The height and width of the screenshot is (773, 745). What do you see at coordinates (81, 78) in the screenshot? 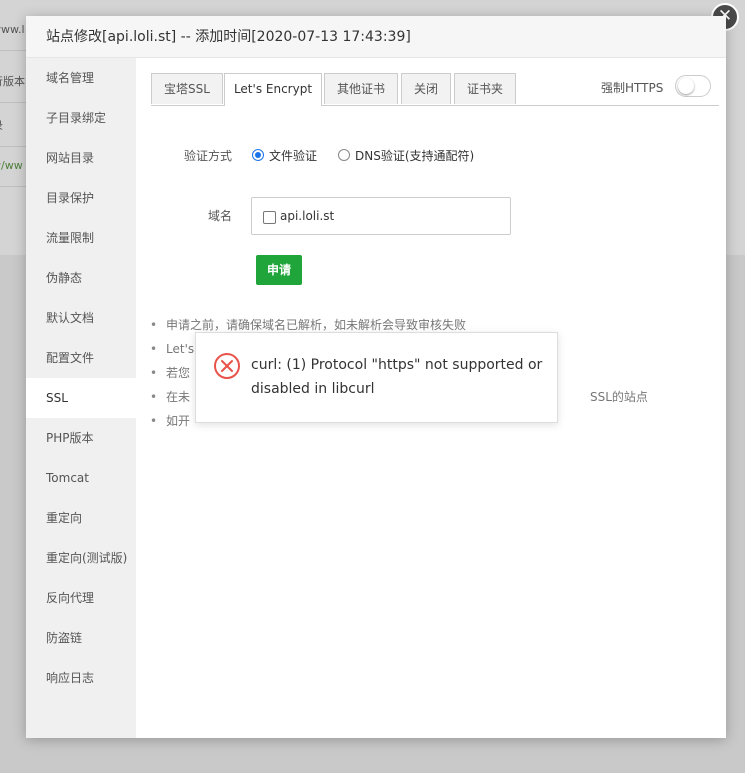
I see `sidebar-item-domain: 域名管理` at bounding box center [81, 78].